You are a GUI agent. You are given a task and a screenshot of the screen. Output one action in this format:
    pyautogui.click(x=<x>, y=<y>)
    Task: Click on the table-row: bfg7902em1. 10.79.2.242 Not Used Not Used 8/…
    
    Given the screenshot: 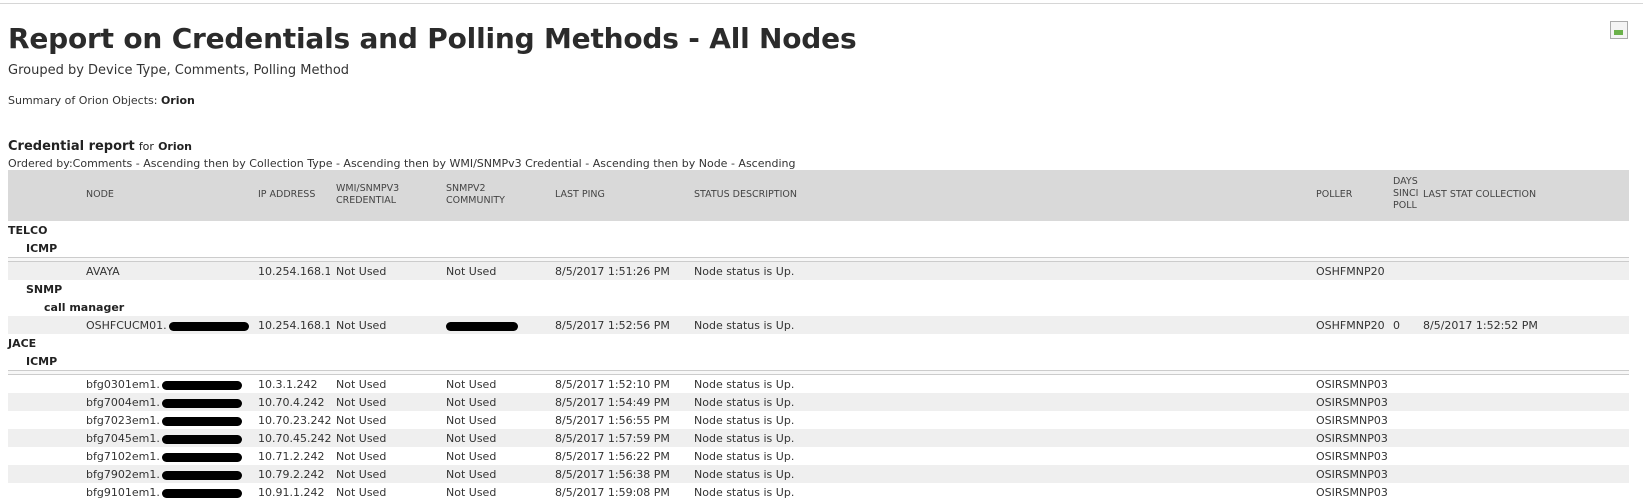 What is the action you would take?
    pyautogui.click(x=818, y=474)
    